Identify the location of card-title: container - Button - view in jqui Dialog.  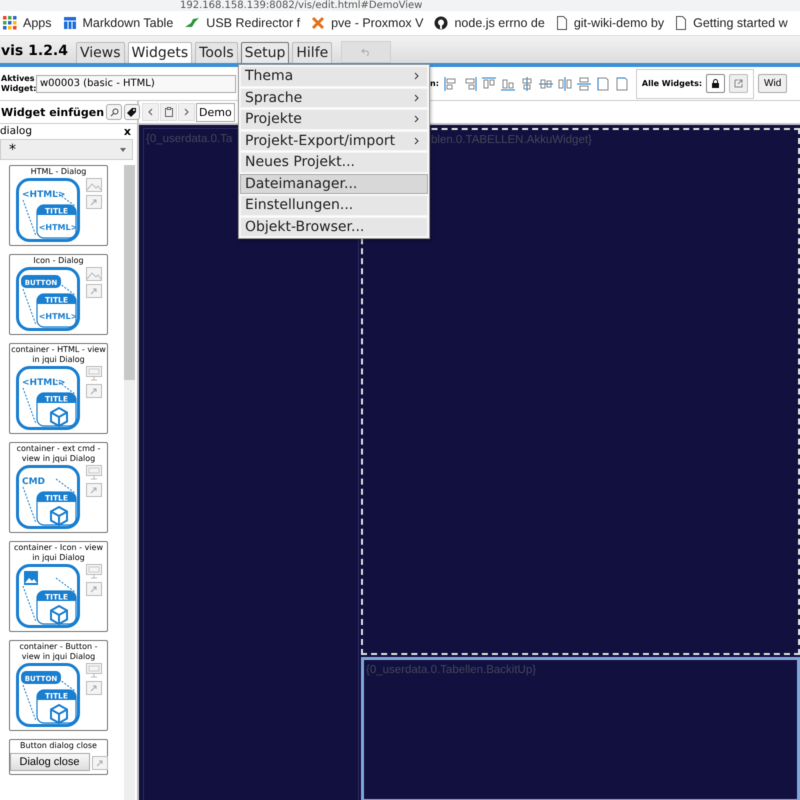
(58, 651).